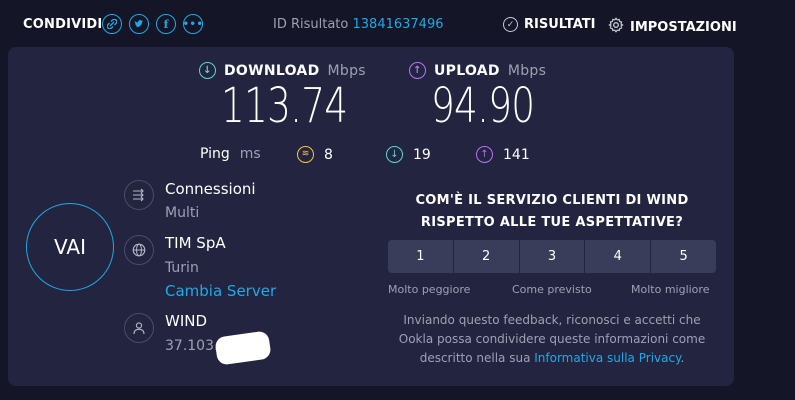 Image resolution: width=795 pixels, height=400 pixels. I want to click on user-icon, so click(139, 328).